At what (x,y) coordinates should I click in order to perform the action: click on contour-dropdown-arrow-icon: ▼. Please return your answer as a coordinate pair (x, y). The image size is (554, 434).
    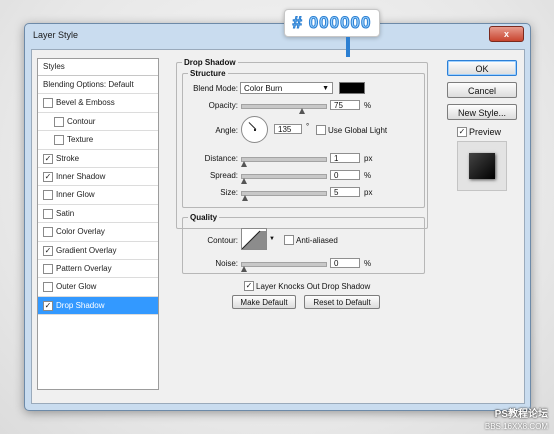
    Looking at the image, I should click on (272, 239).